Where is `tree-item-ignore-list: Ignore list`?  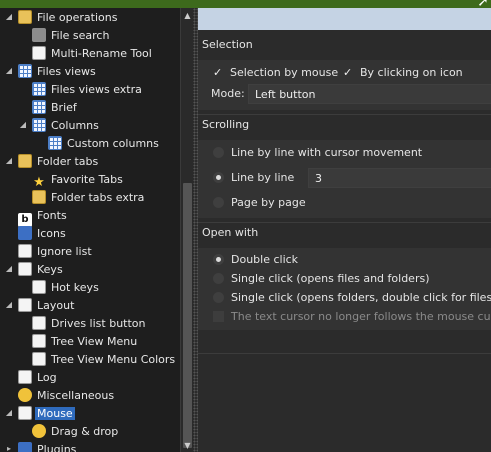 tree-item-ignore-list: Ignore list is located at coordinates (56, 252).